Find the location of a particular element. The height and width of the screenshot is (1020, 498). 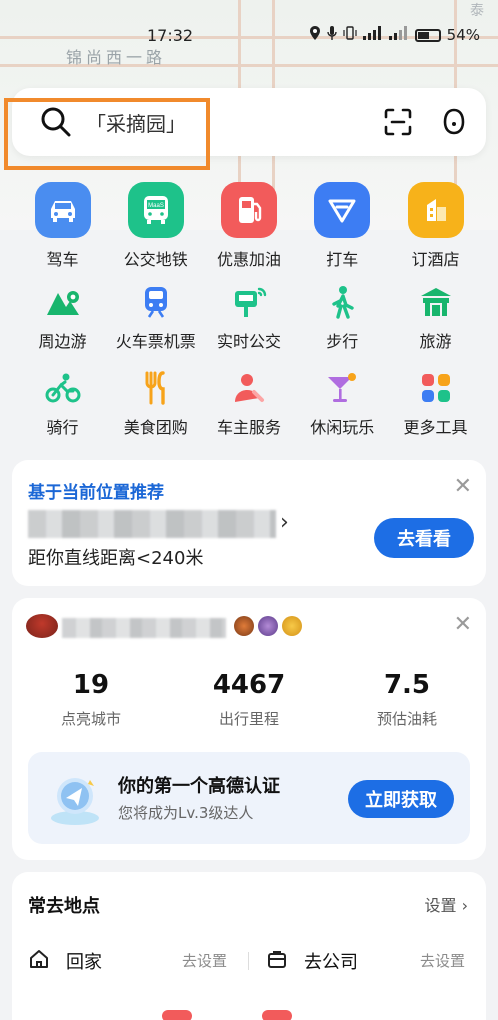

grid-item-drive: 驾车 is located at coordinates (62, 226).